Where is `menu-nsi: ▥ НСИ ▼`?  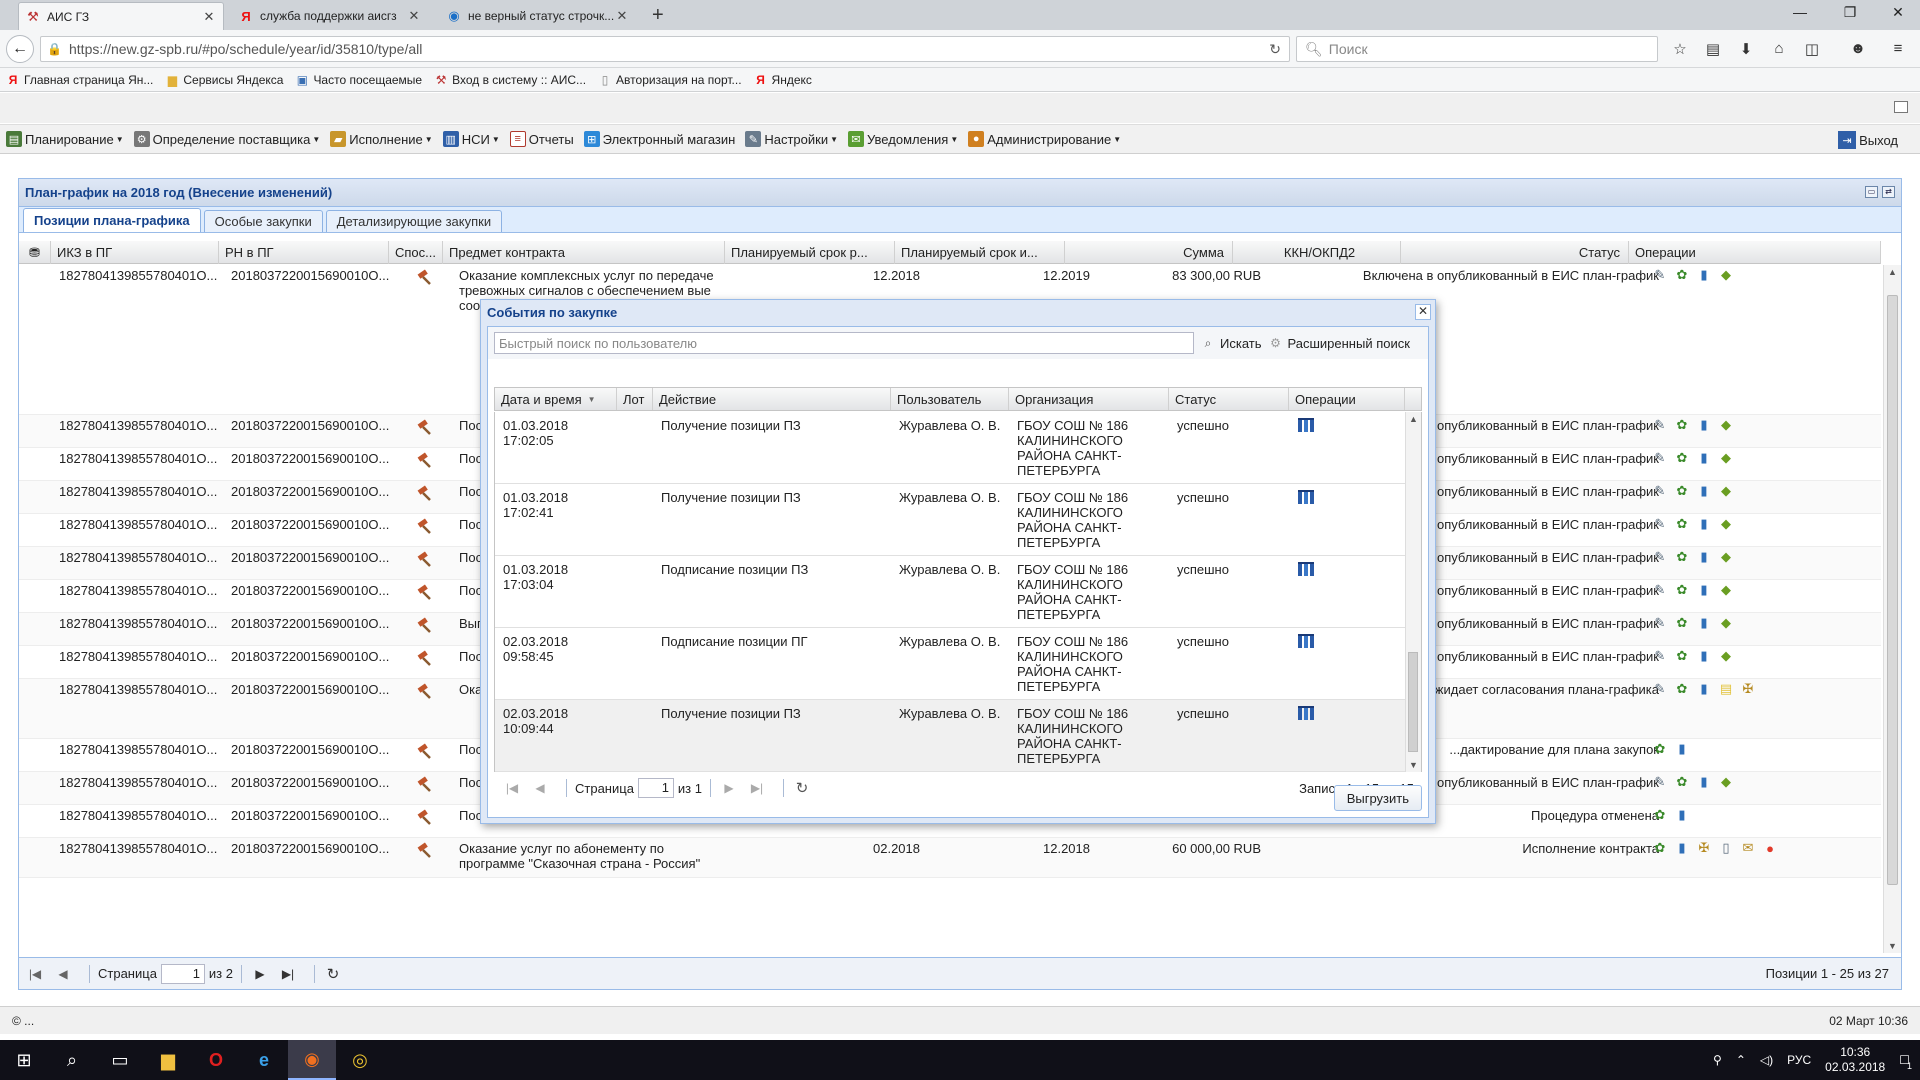
menu-nsi: ▥ НСИ ▼ is located at coordinates (471, 139).